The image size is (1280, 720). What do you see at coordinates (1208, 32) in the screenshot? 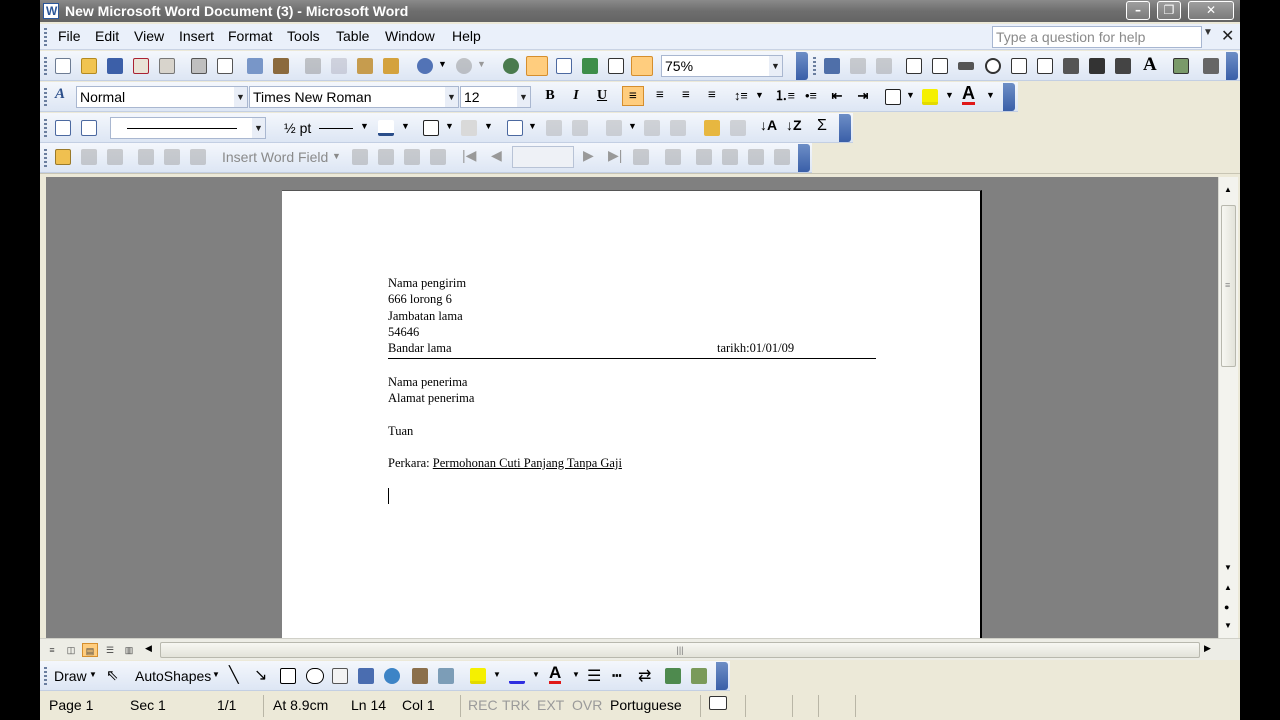
I see `ask-dropdown-icon: ▼` at bounding box center [1208, 32].